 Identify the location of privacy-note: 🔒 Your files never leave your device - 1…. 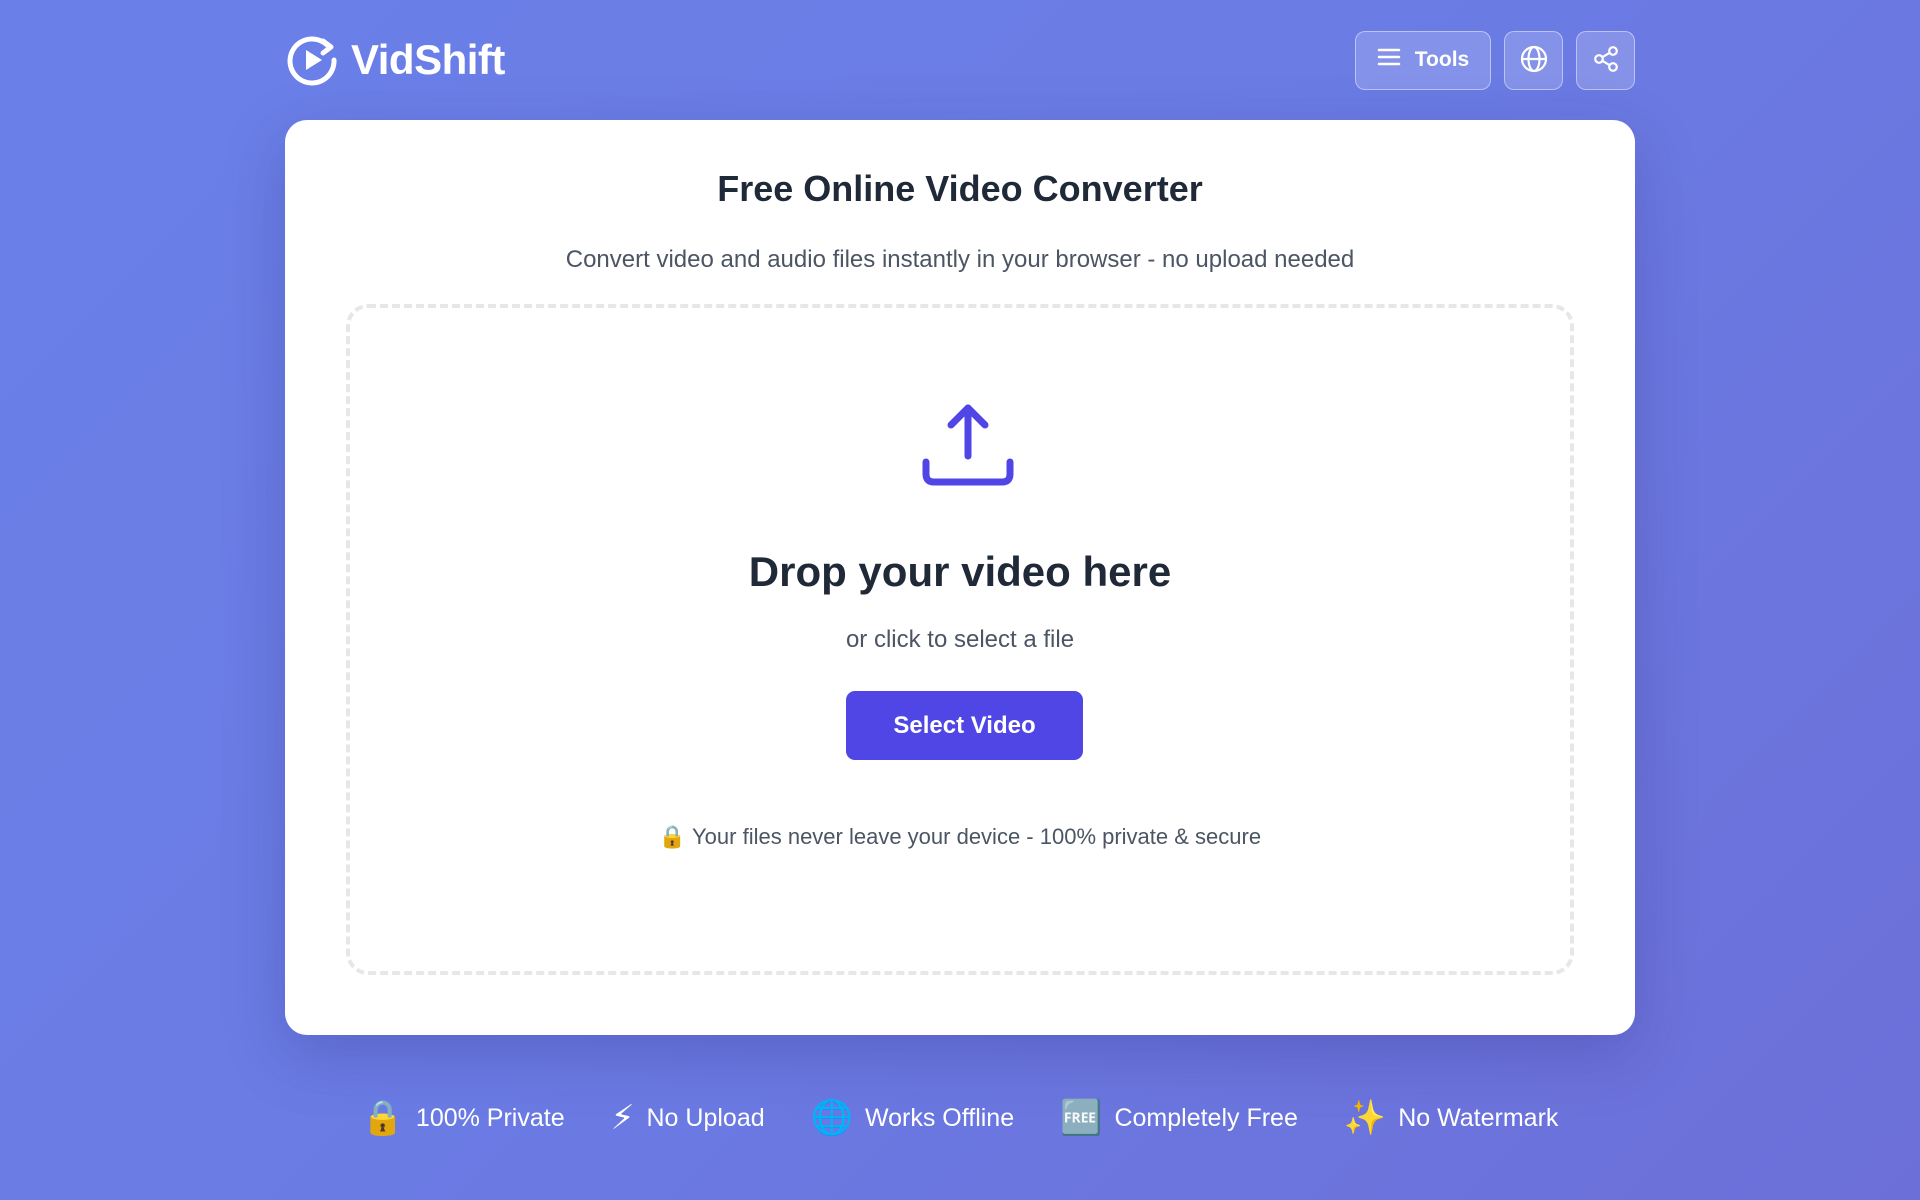
(960, 836).